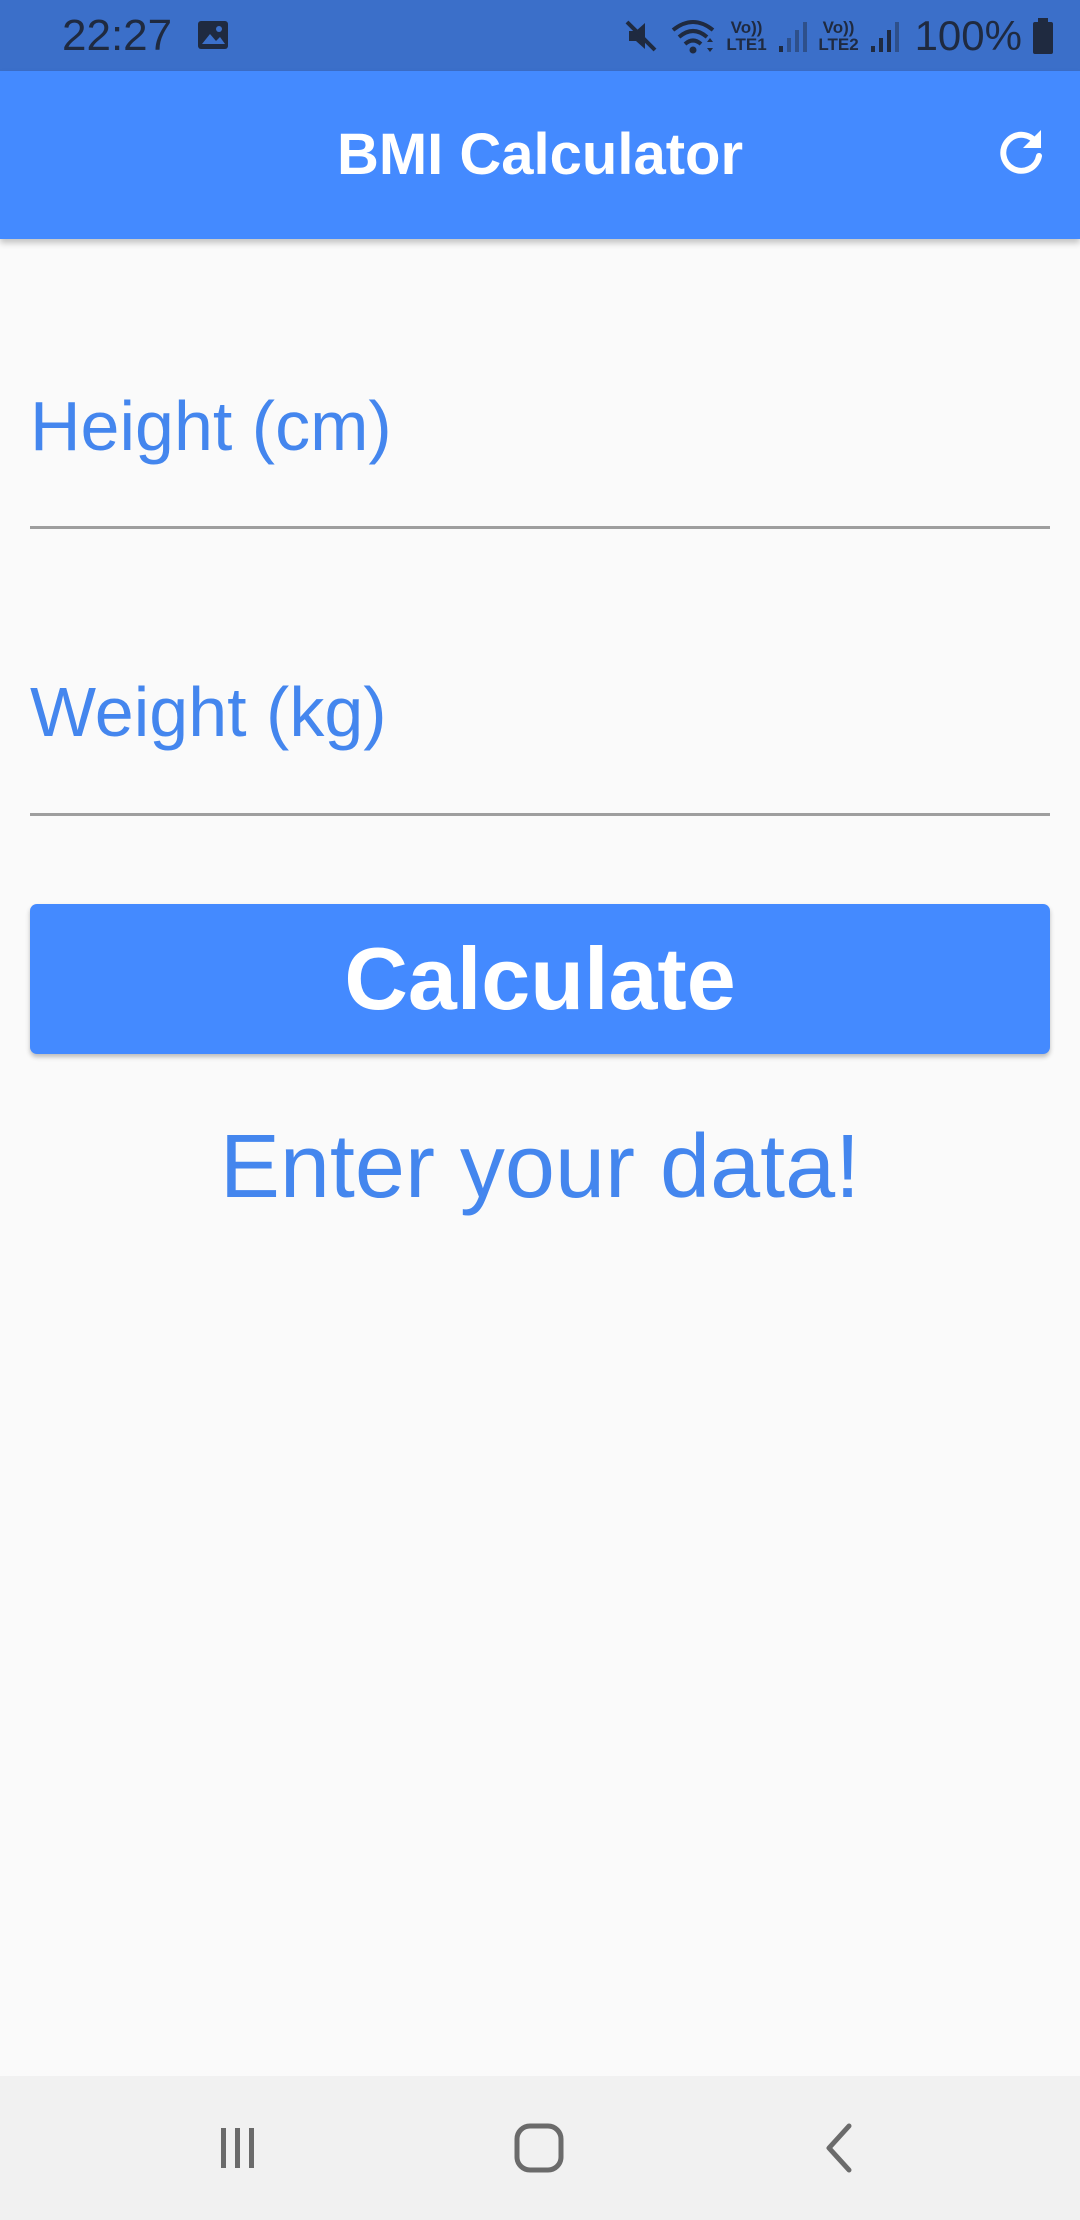 The image size is (1080, 2220). What do you see at coordinates (540, 712) in the screenshot?
I see `weight-input` at bounding box center [540, 712].